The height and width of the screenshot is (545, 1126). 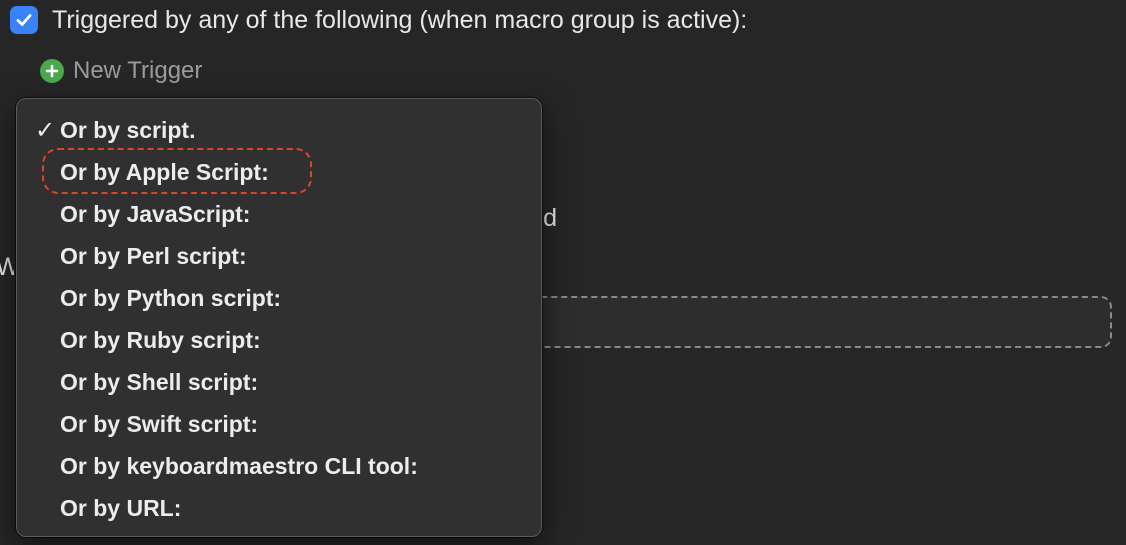 What do you see at coordinates (159, 382) in the screenshot?
I see `menu-item-label: Or by Shell script:` at bounding box center [159, 382].